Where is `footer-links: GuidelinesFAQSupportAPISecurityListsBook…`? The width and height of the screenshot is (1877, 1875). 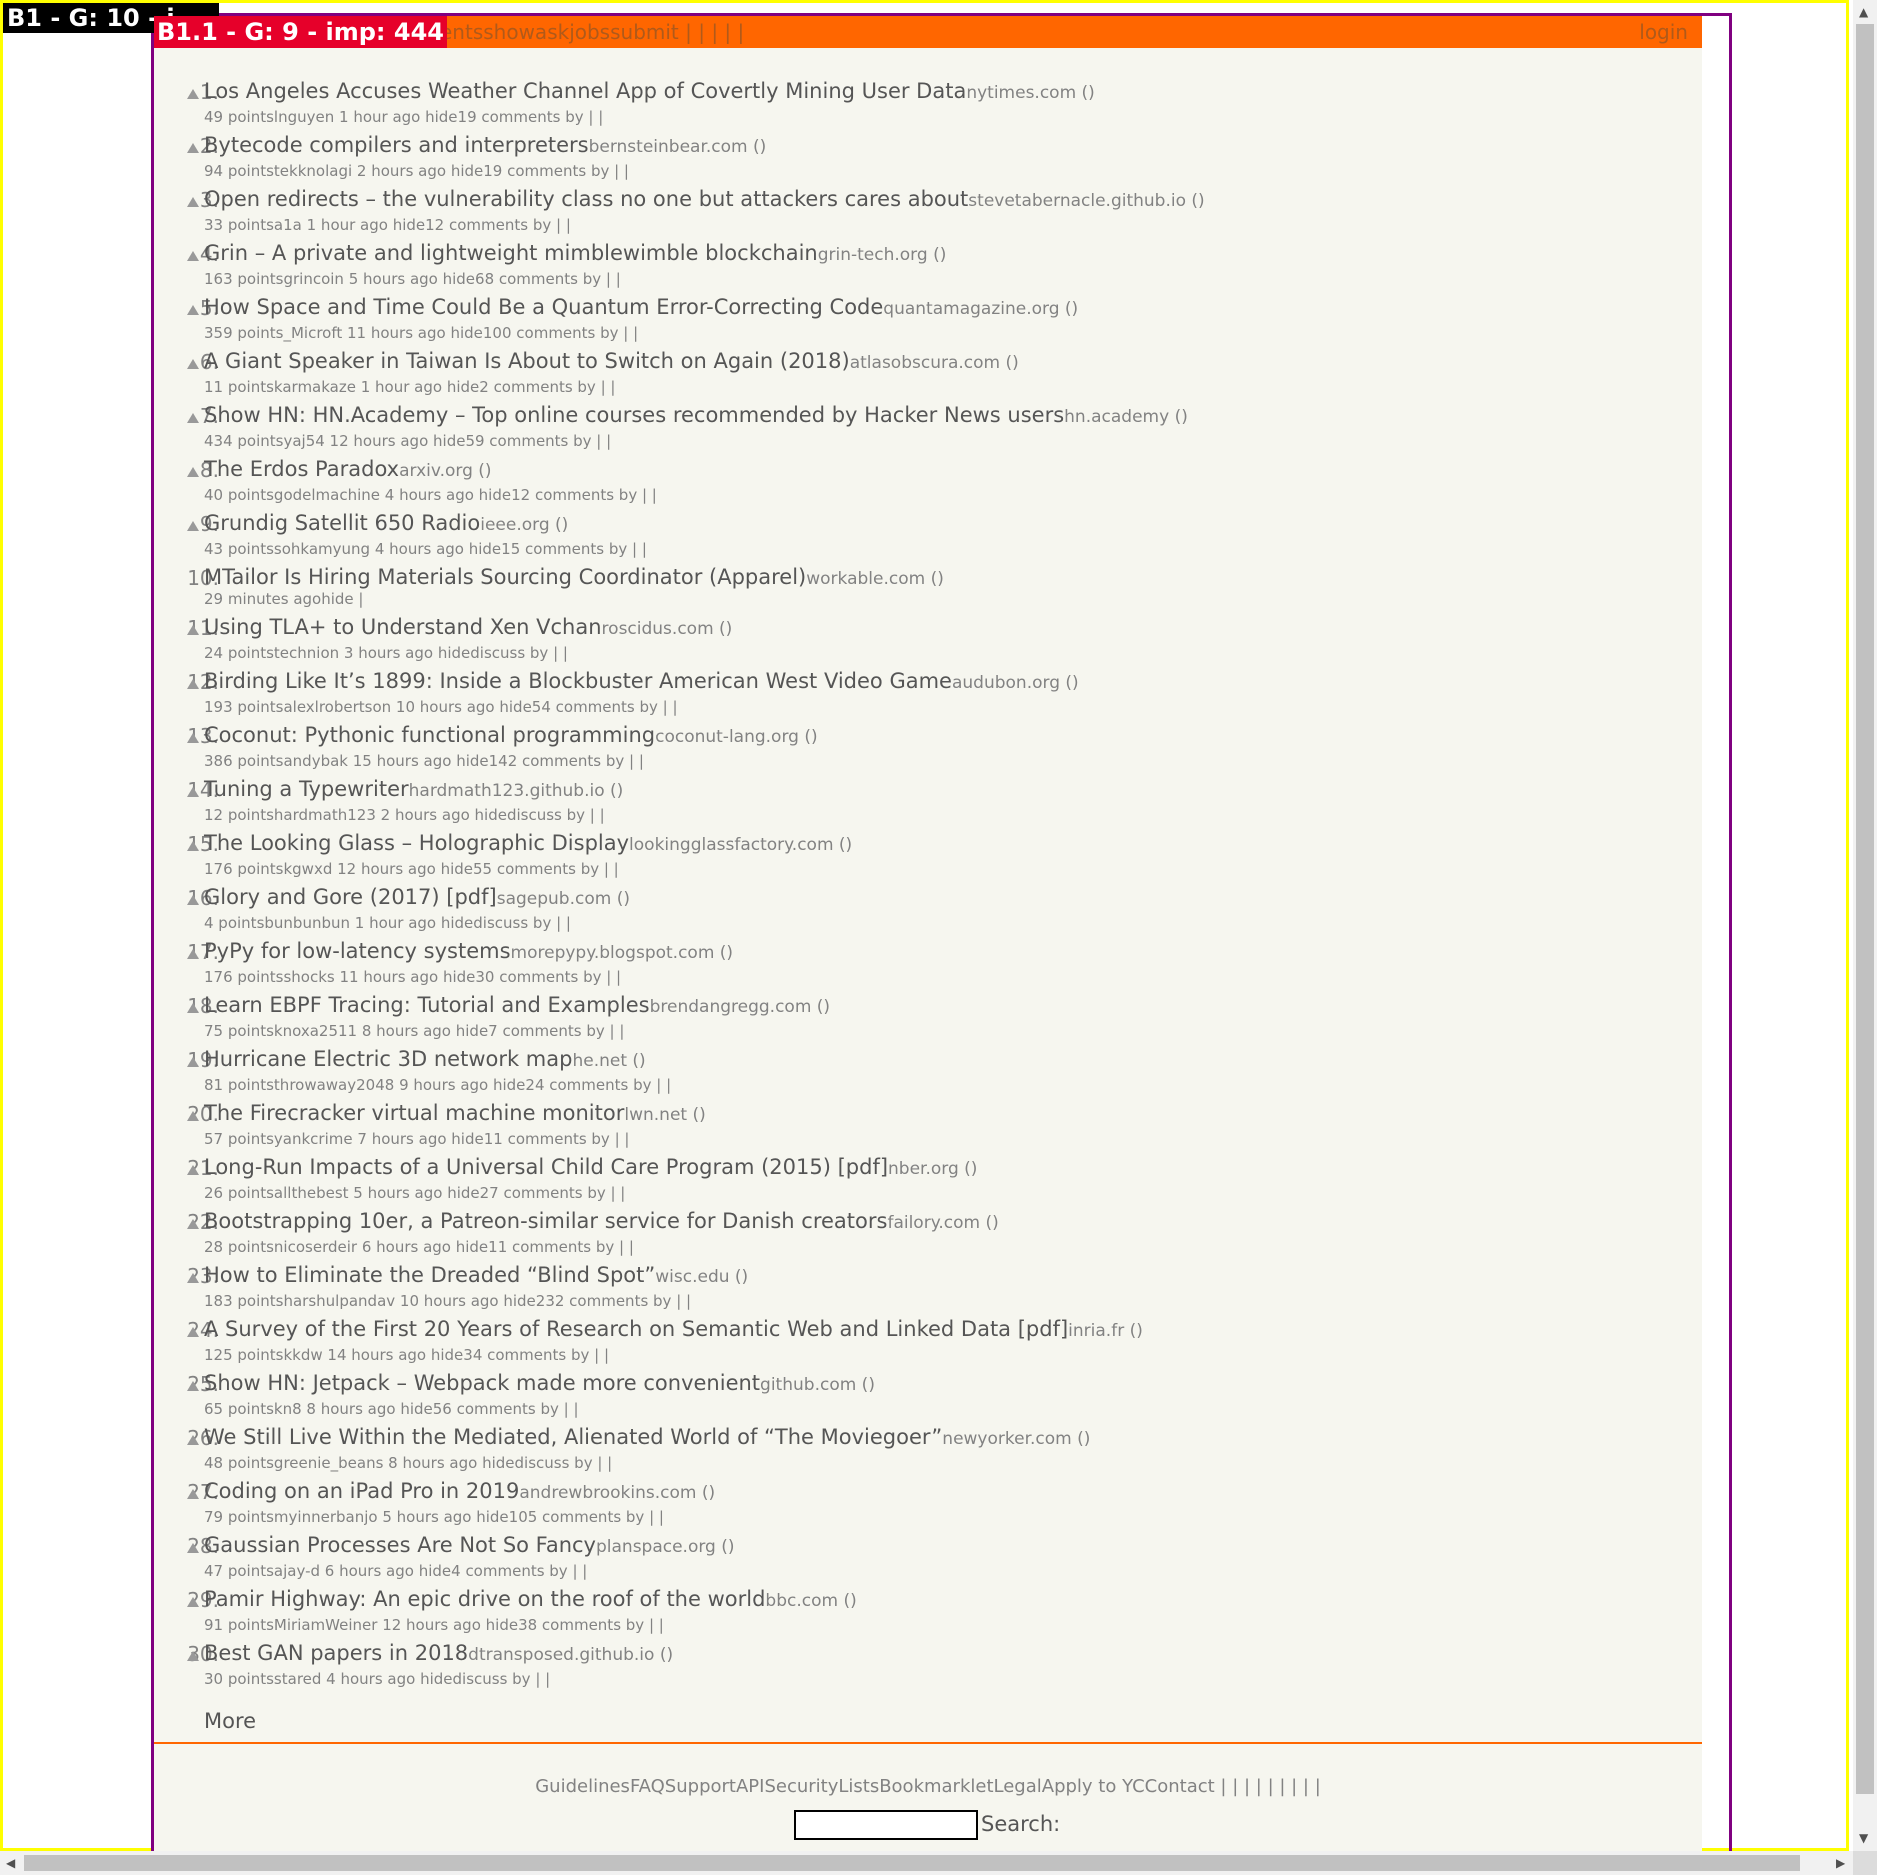 footer-links: GuidelinesFAQSupportAPISecurityListsBook… is located at coordinates (928, 1786).